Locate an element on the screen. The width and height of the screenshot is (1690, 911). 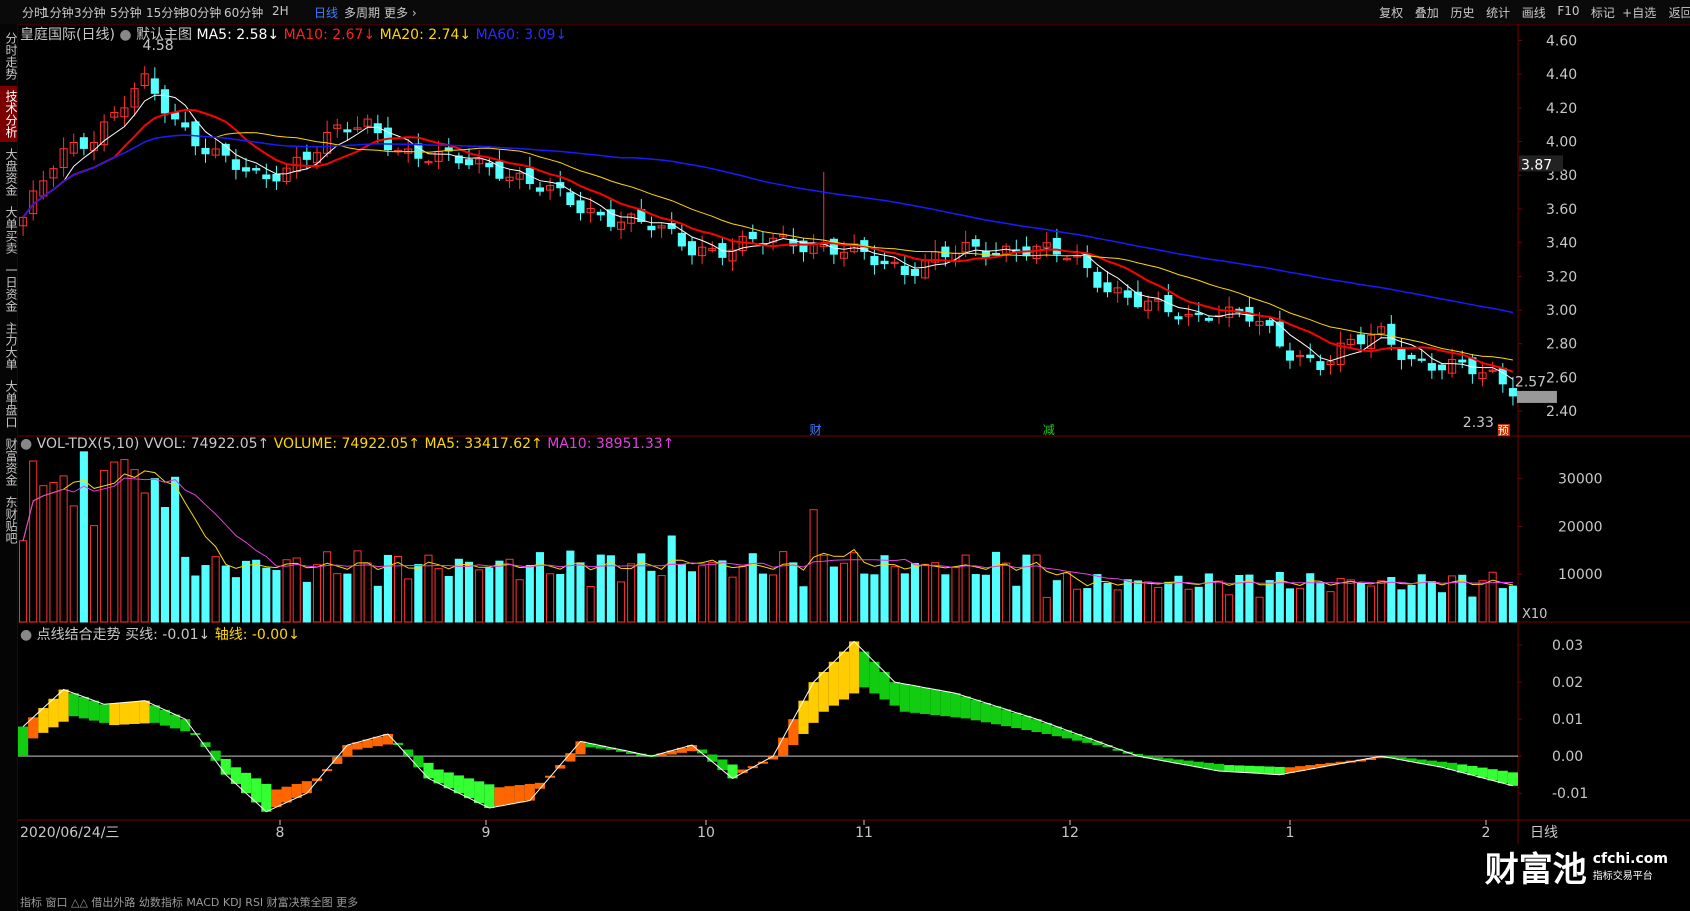
logo-site: cfchi.com is located at coordinates (1630, 859).